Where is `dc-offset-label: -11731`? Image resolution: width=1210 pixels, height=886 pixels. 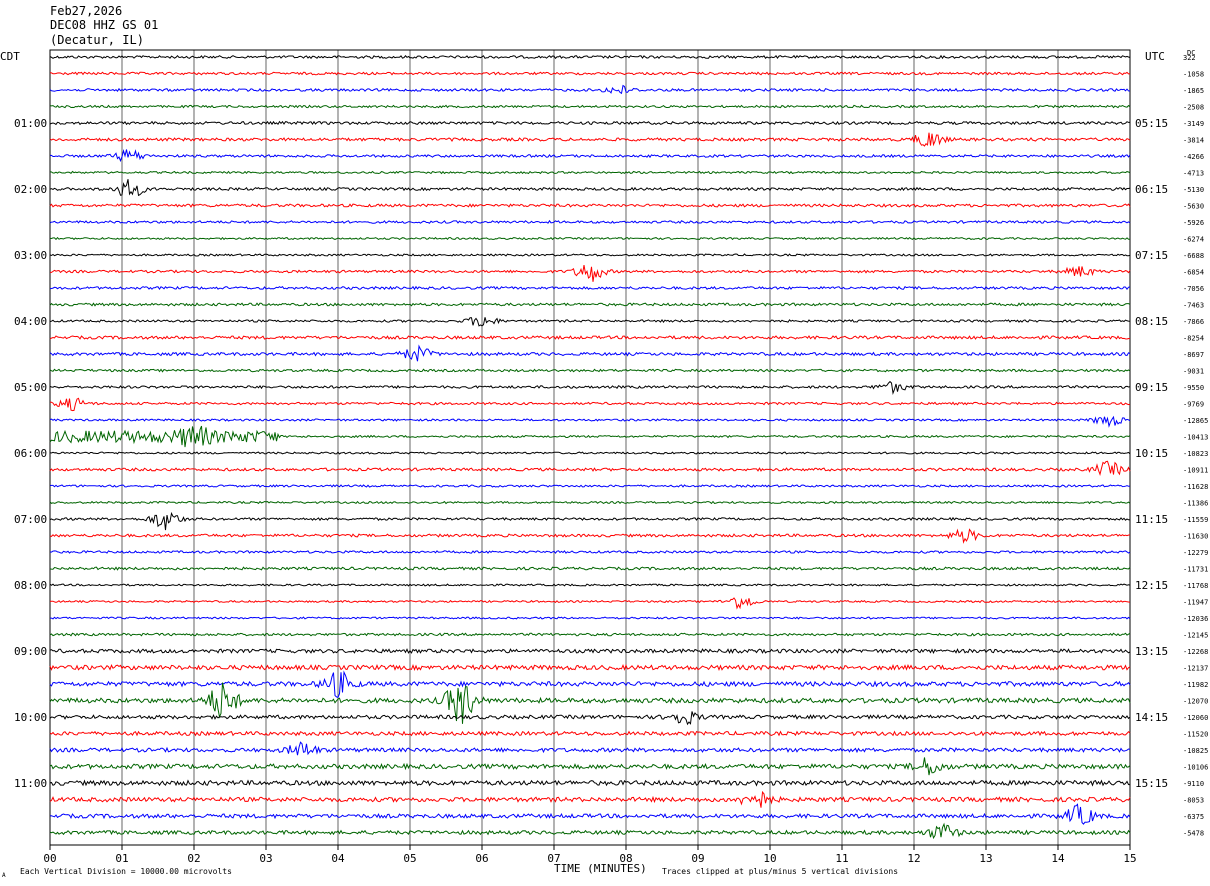 dc-offset-label: -11731 is located at coordinates (1195, 570).